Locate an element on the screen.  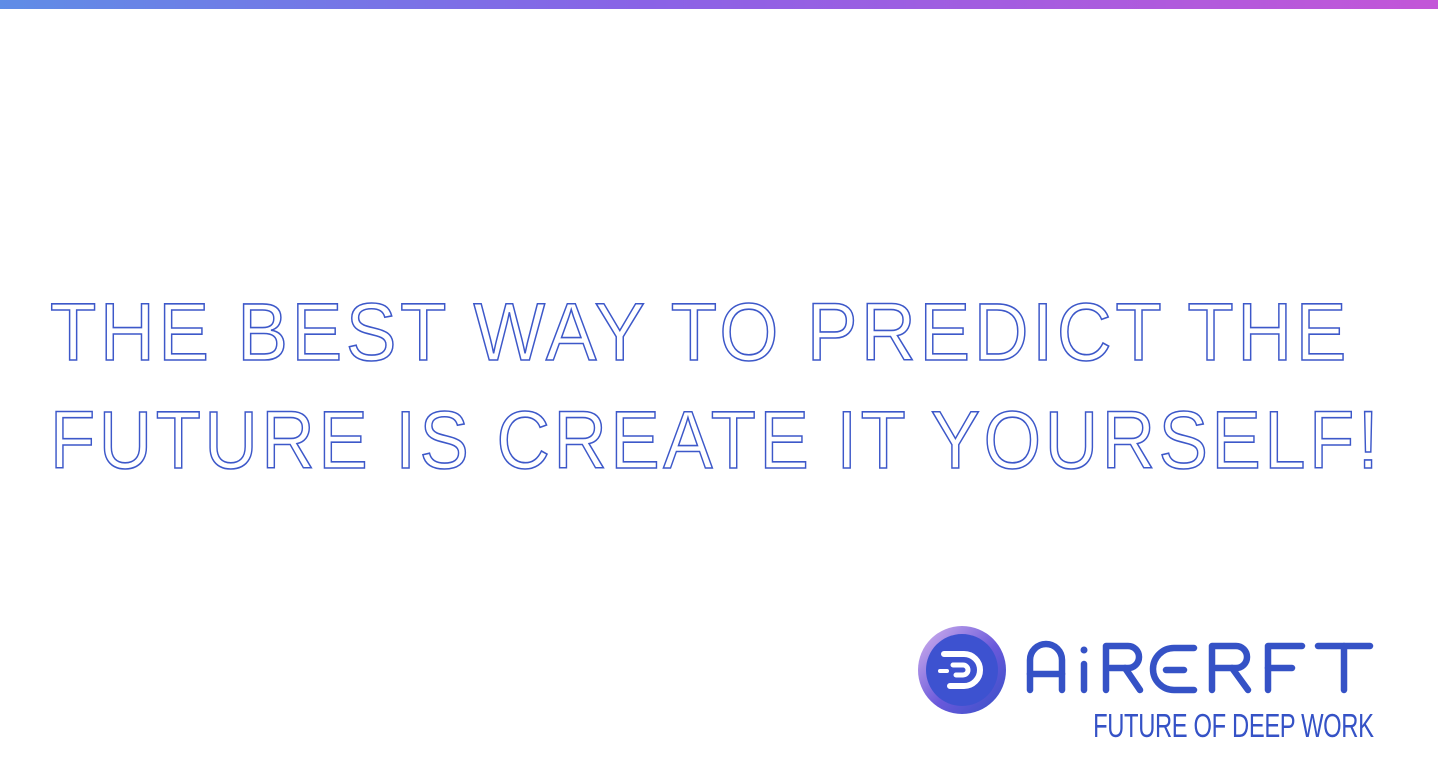
brand-tagline: FUTURE OF DEEP WORK is located at coordinates (1234, 725).